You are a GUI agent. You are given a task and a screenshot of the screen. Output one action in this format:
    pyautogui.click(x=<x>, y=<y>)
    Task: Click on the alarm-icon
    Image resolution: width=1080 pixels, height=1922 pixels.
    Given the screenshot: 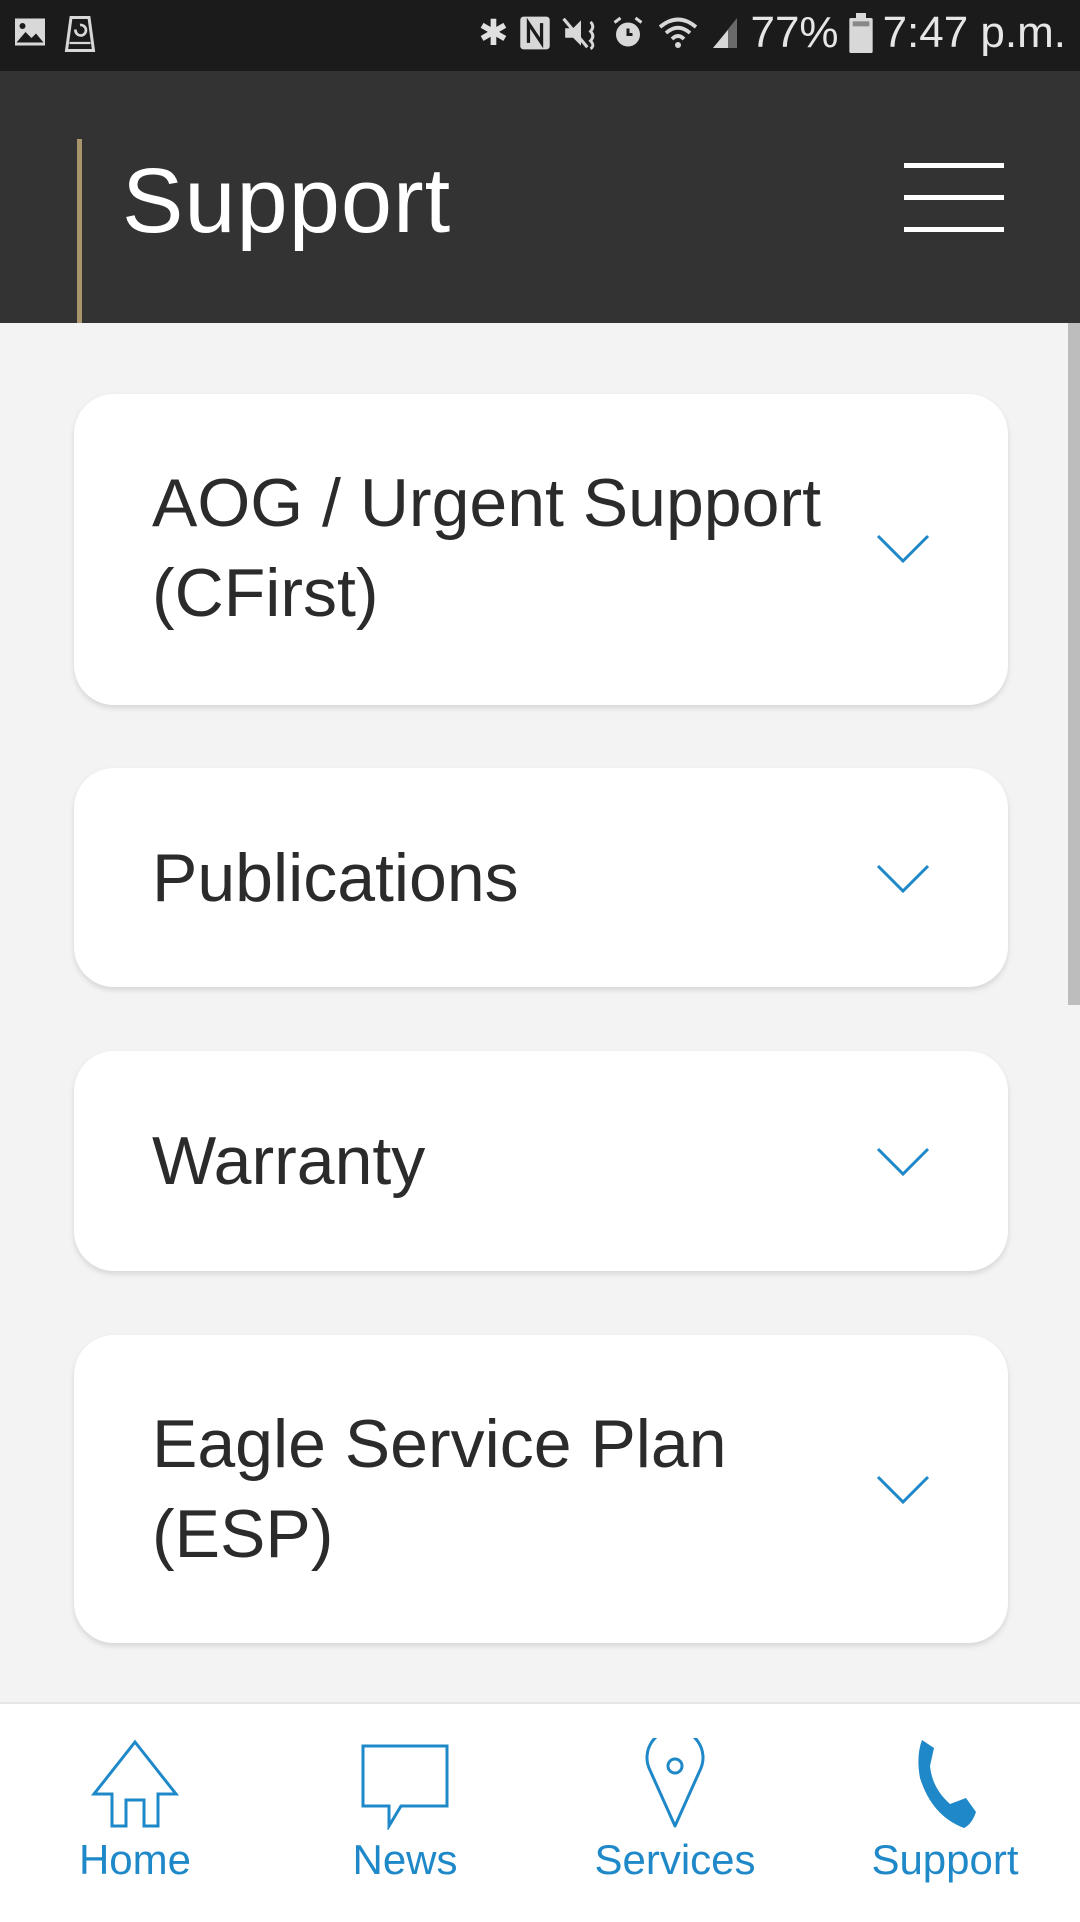 What is the action you would take?
    pyautogui.click(x=628, y=31)
    